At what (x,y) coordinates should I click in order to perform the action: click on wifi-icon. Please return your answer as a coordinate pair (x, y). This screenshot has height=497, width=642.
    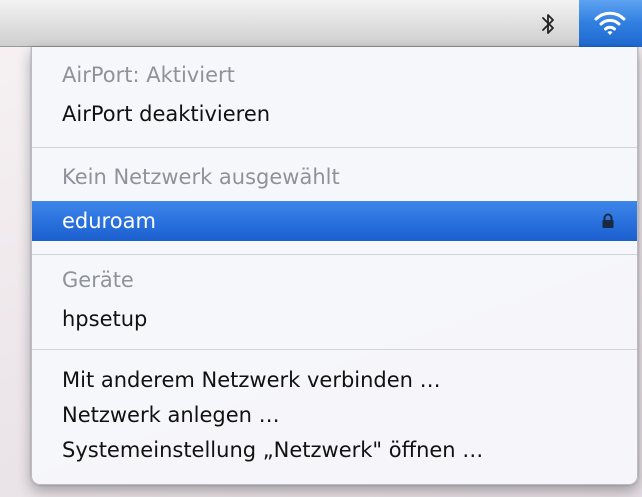
    Looking at the image, I should click on (610, 23).